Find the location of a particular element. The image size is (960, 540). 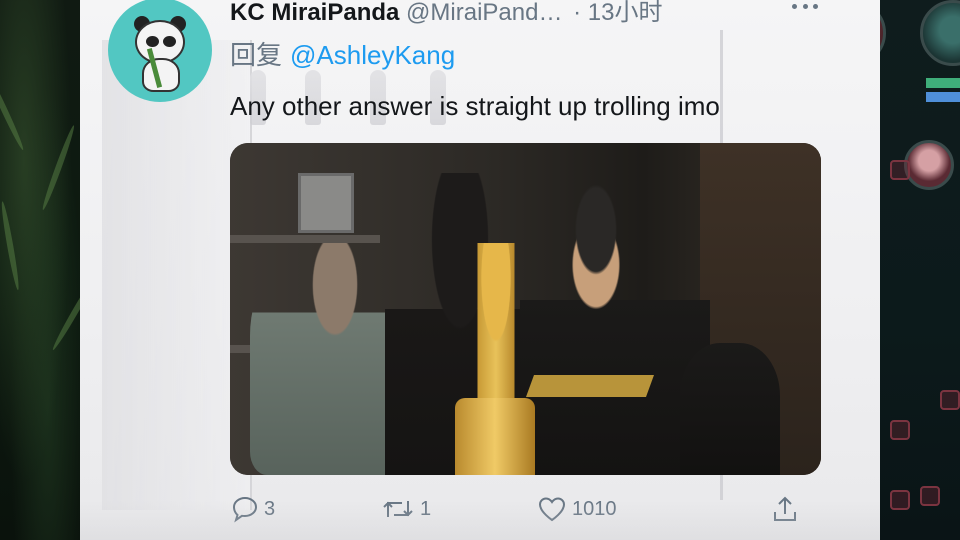

tweet-header: KC MiraiPanda @MiraiPand… · 13小时 is located at coordinates (446, 13).